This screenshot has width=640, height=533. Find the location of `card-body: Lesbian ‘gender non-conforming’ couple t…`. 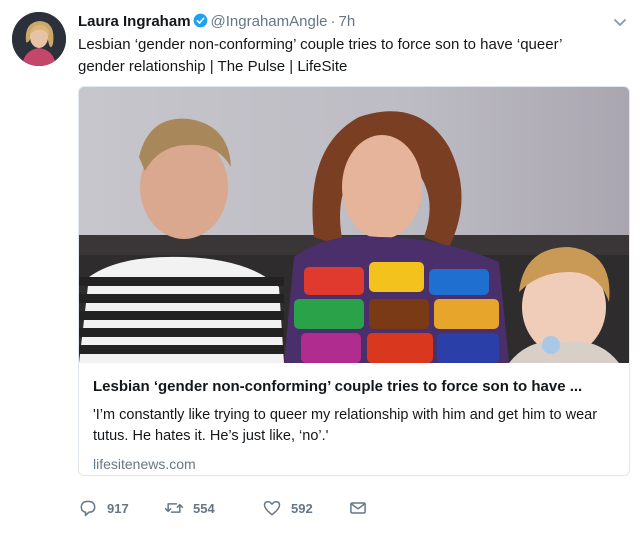

card-body: Lesbian ‘gender non-conforming’ couple t… is located at coordinates (354, 424).